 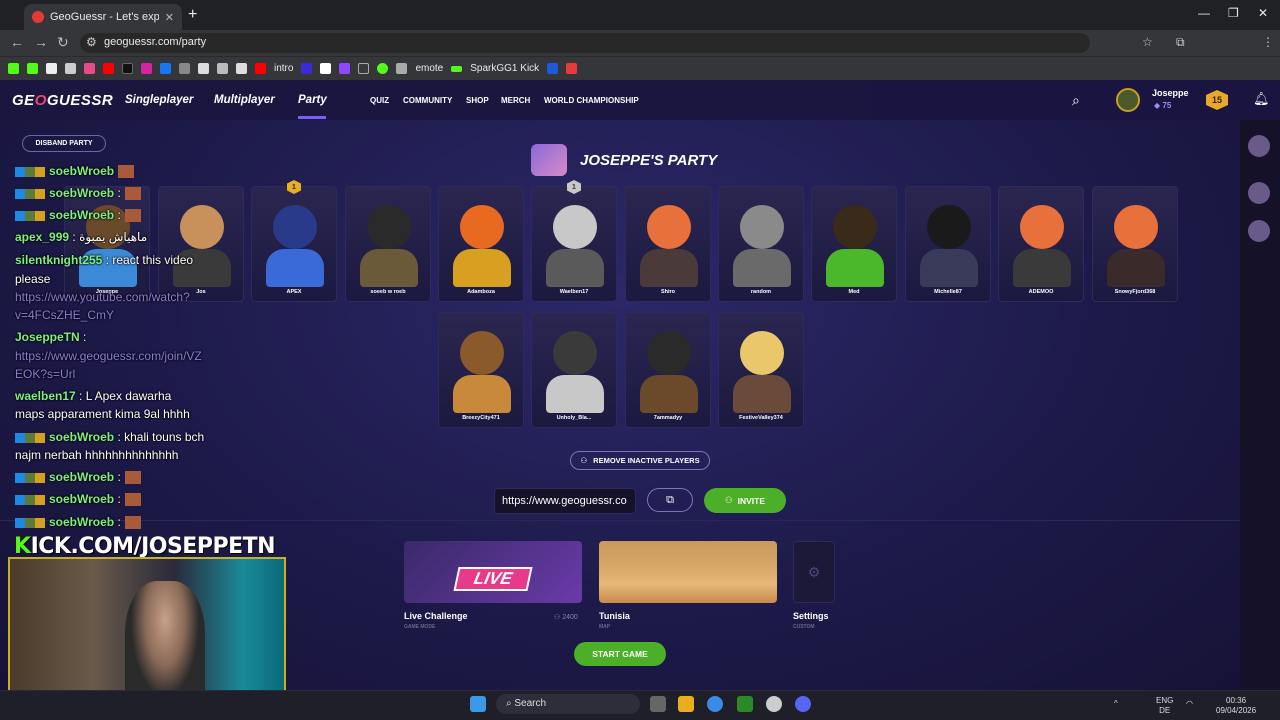 I want to click on site-info-icon: ⚙, so click(x=91, y=42).